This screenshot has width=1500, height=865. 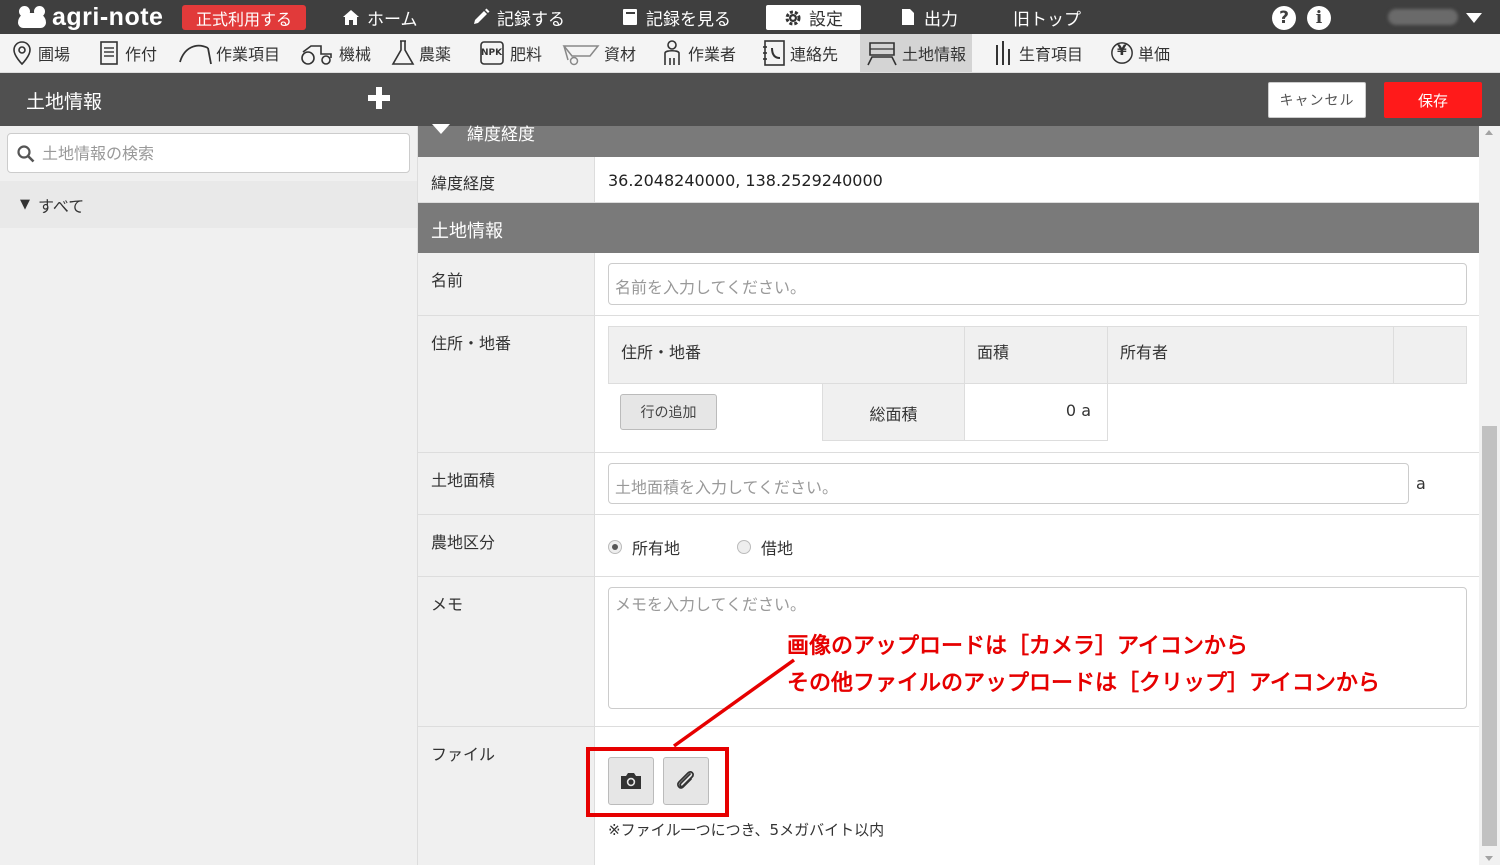 I want to click on nav-home-label: ホーム, so click(x=392, y=19).